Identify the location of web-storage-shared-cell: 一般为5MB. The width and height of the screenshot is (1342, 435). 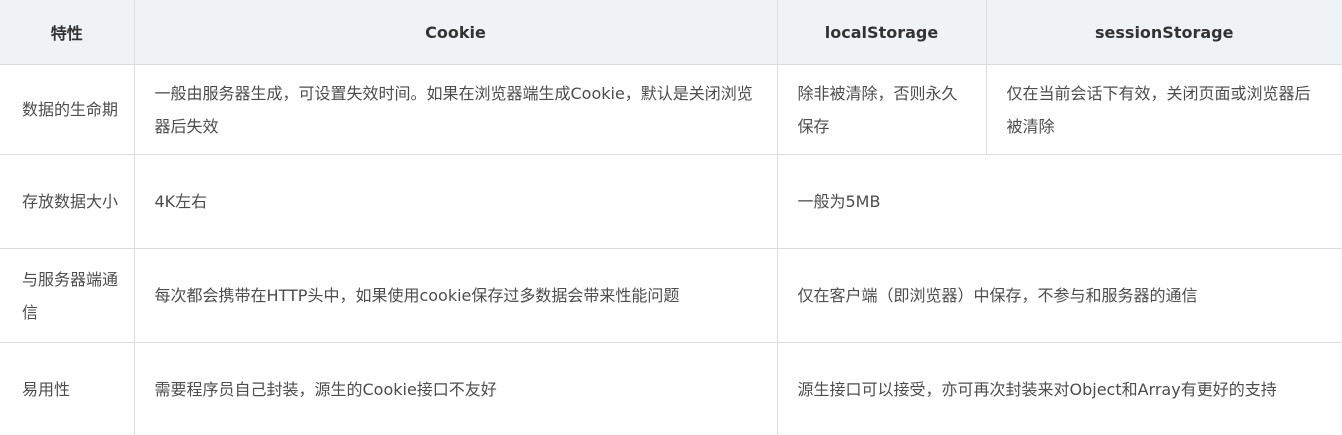
(1059, 202).